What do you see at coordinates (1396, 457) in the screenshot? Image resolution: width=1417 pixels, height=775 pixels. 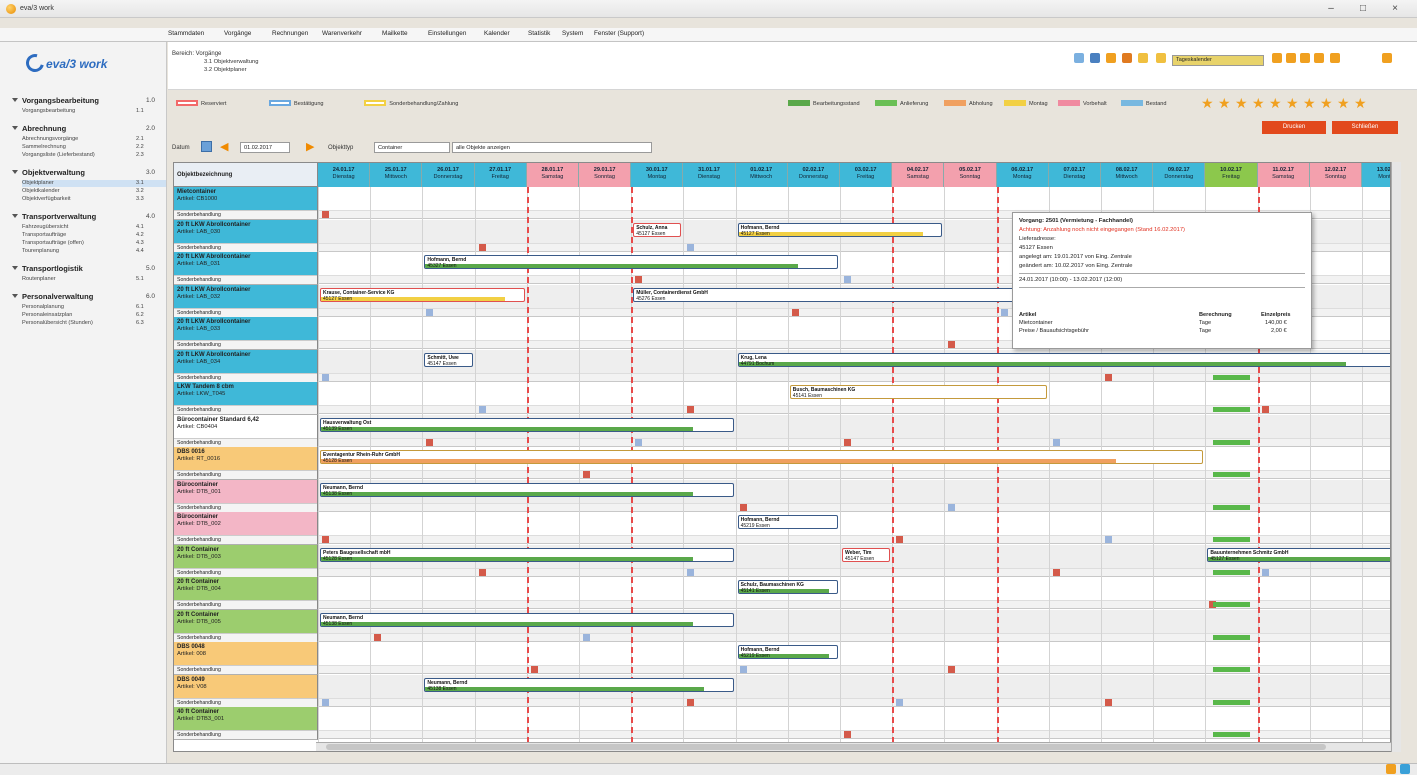 I see `vertical-scrollbar` at bounding box center [1396, 457].